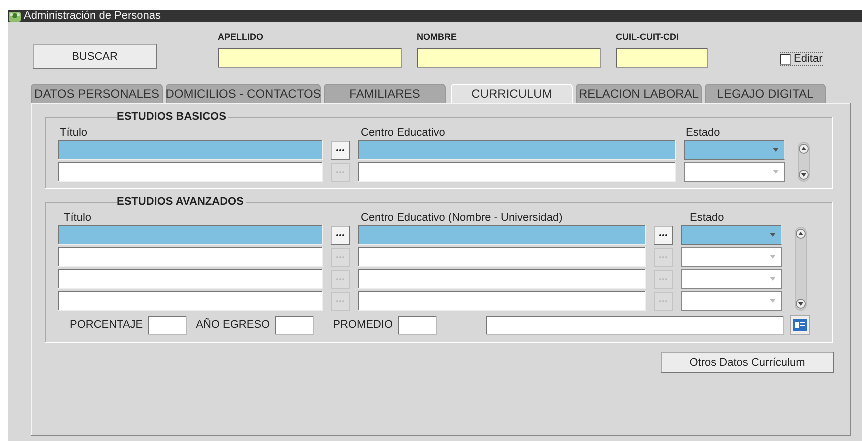 The image size is (862, 441). I want to click on field-label: CUIL-CUIT-CDI, so click(648, 37).